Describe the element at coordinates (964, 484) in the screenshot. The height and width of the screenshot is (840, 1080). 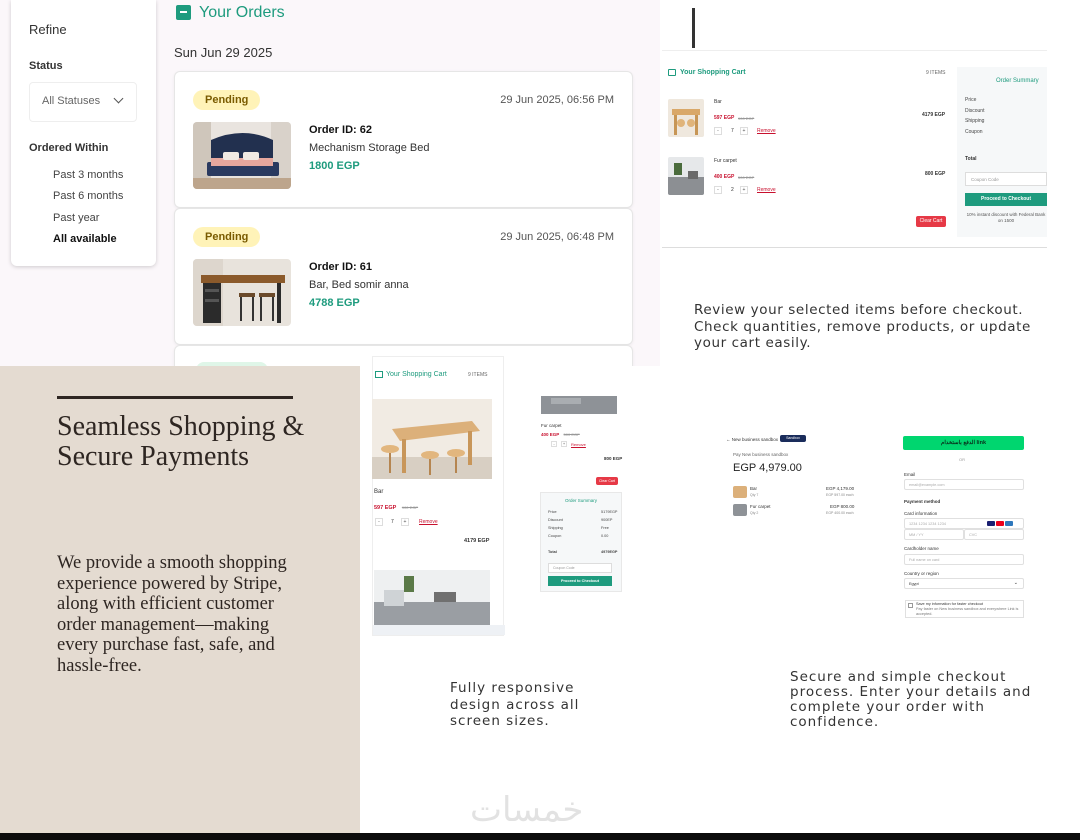
I see `email-field: email@example.com` at that location.